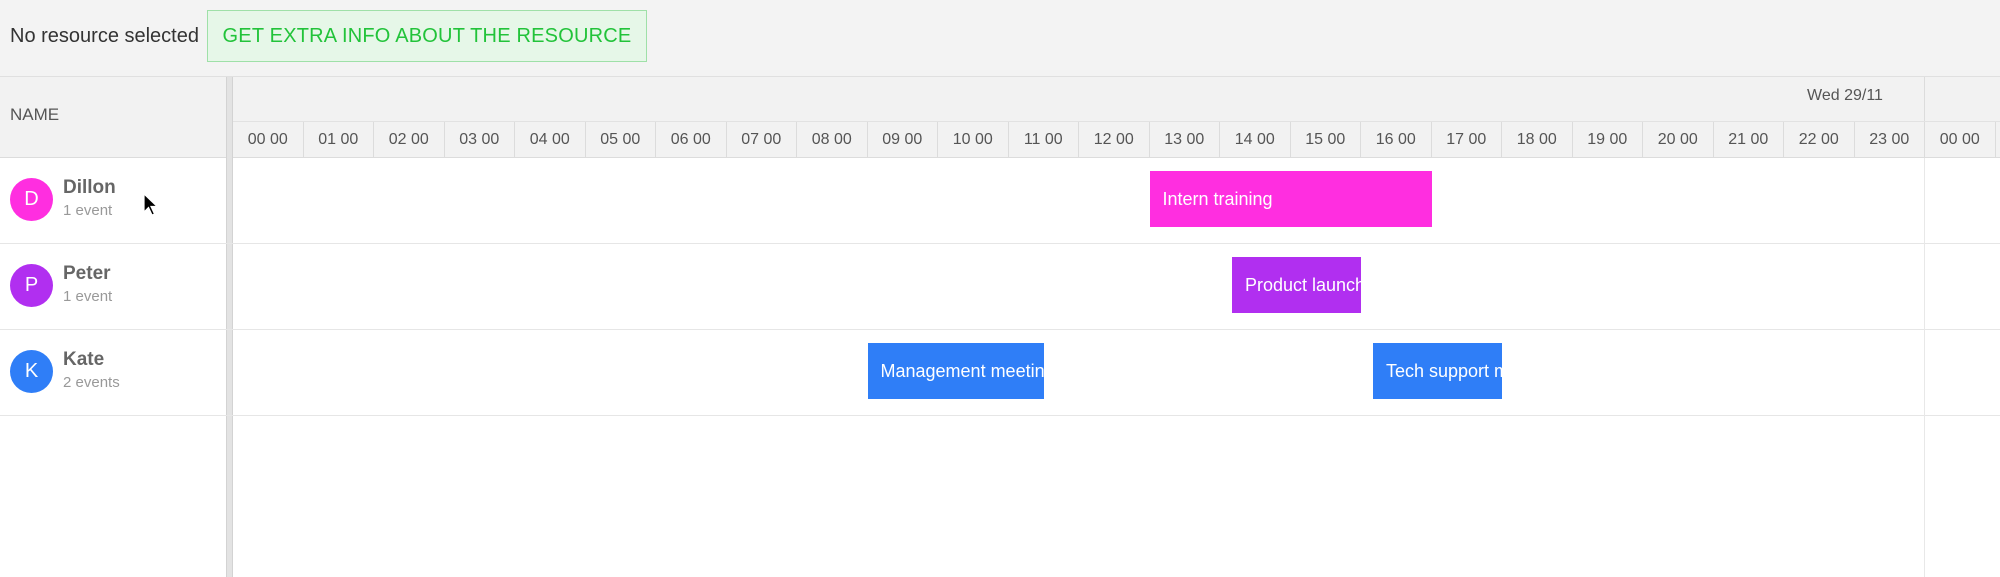  What do you see at coordinates (1437, 371) in the screenshot?
I see `event-block: Tech support meeting` at bounding box center [1437, 371].